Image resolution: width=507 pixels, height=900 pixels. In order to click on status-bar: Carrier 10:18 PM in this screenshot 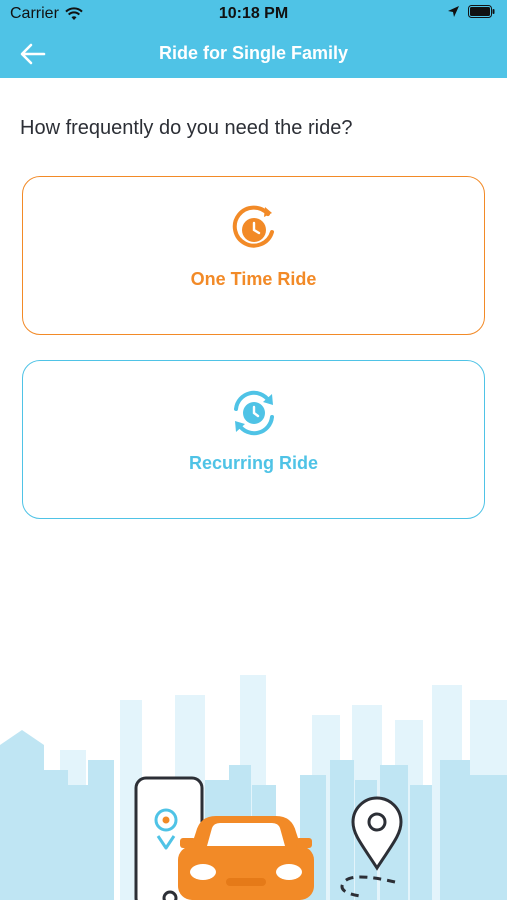, I will do `click(253, 15)`.